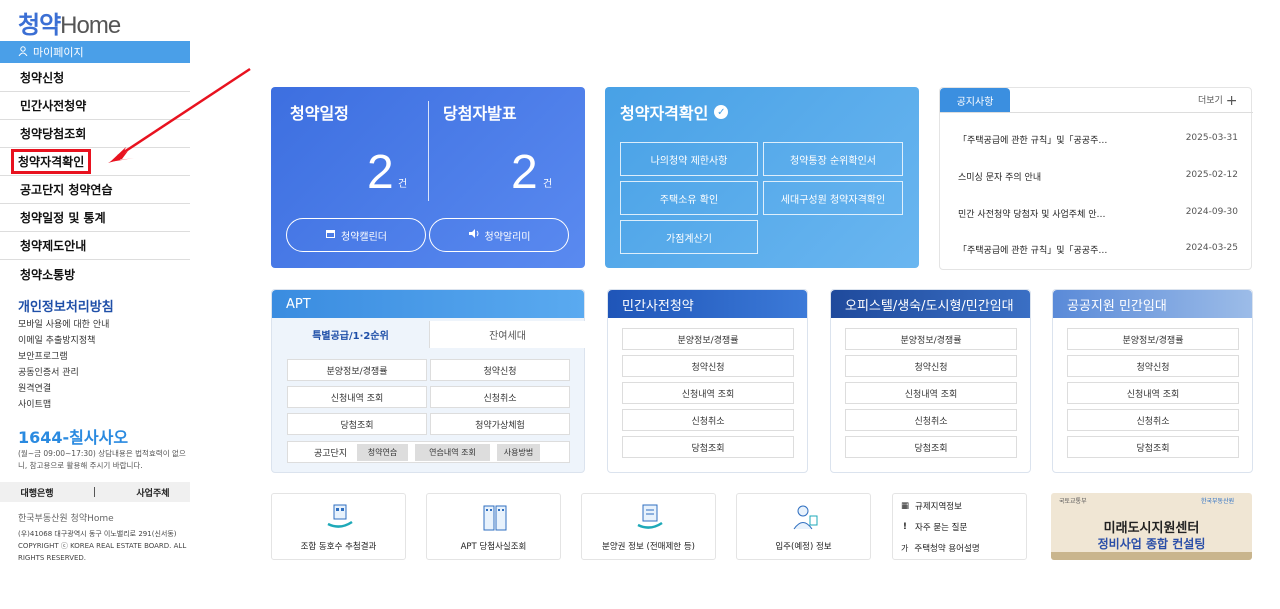 This screenshot has height=609, width=1280. What do you see at coordinates (940, 548) in the screenshot?
I see `glossary-link: 가 주택청약 용어설명` at bounding box center [940, 548].